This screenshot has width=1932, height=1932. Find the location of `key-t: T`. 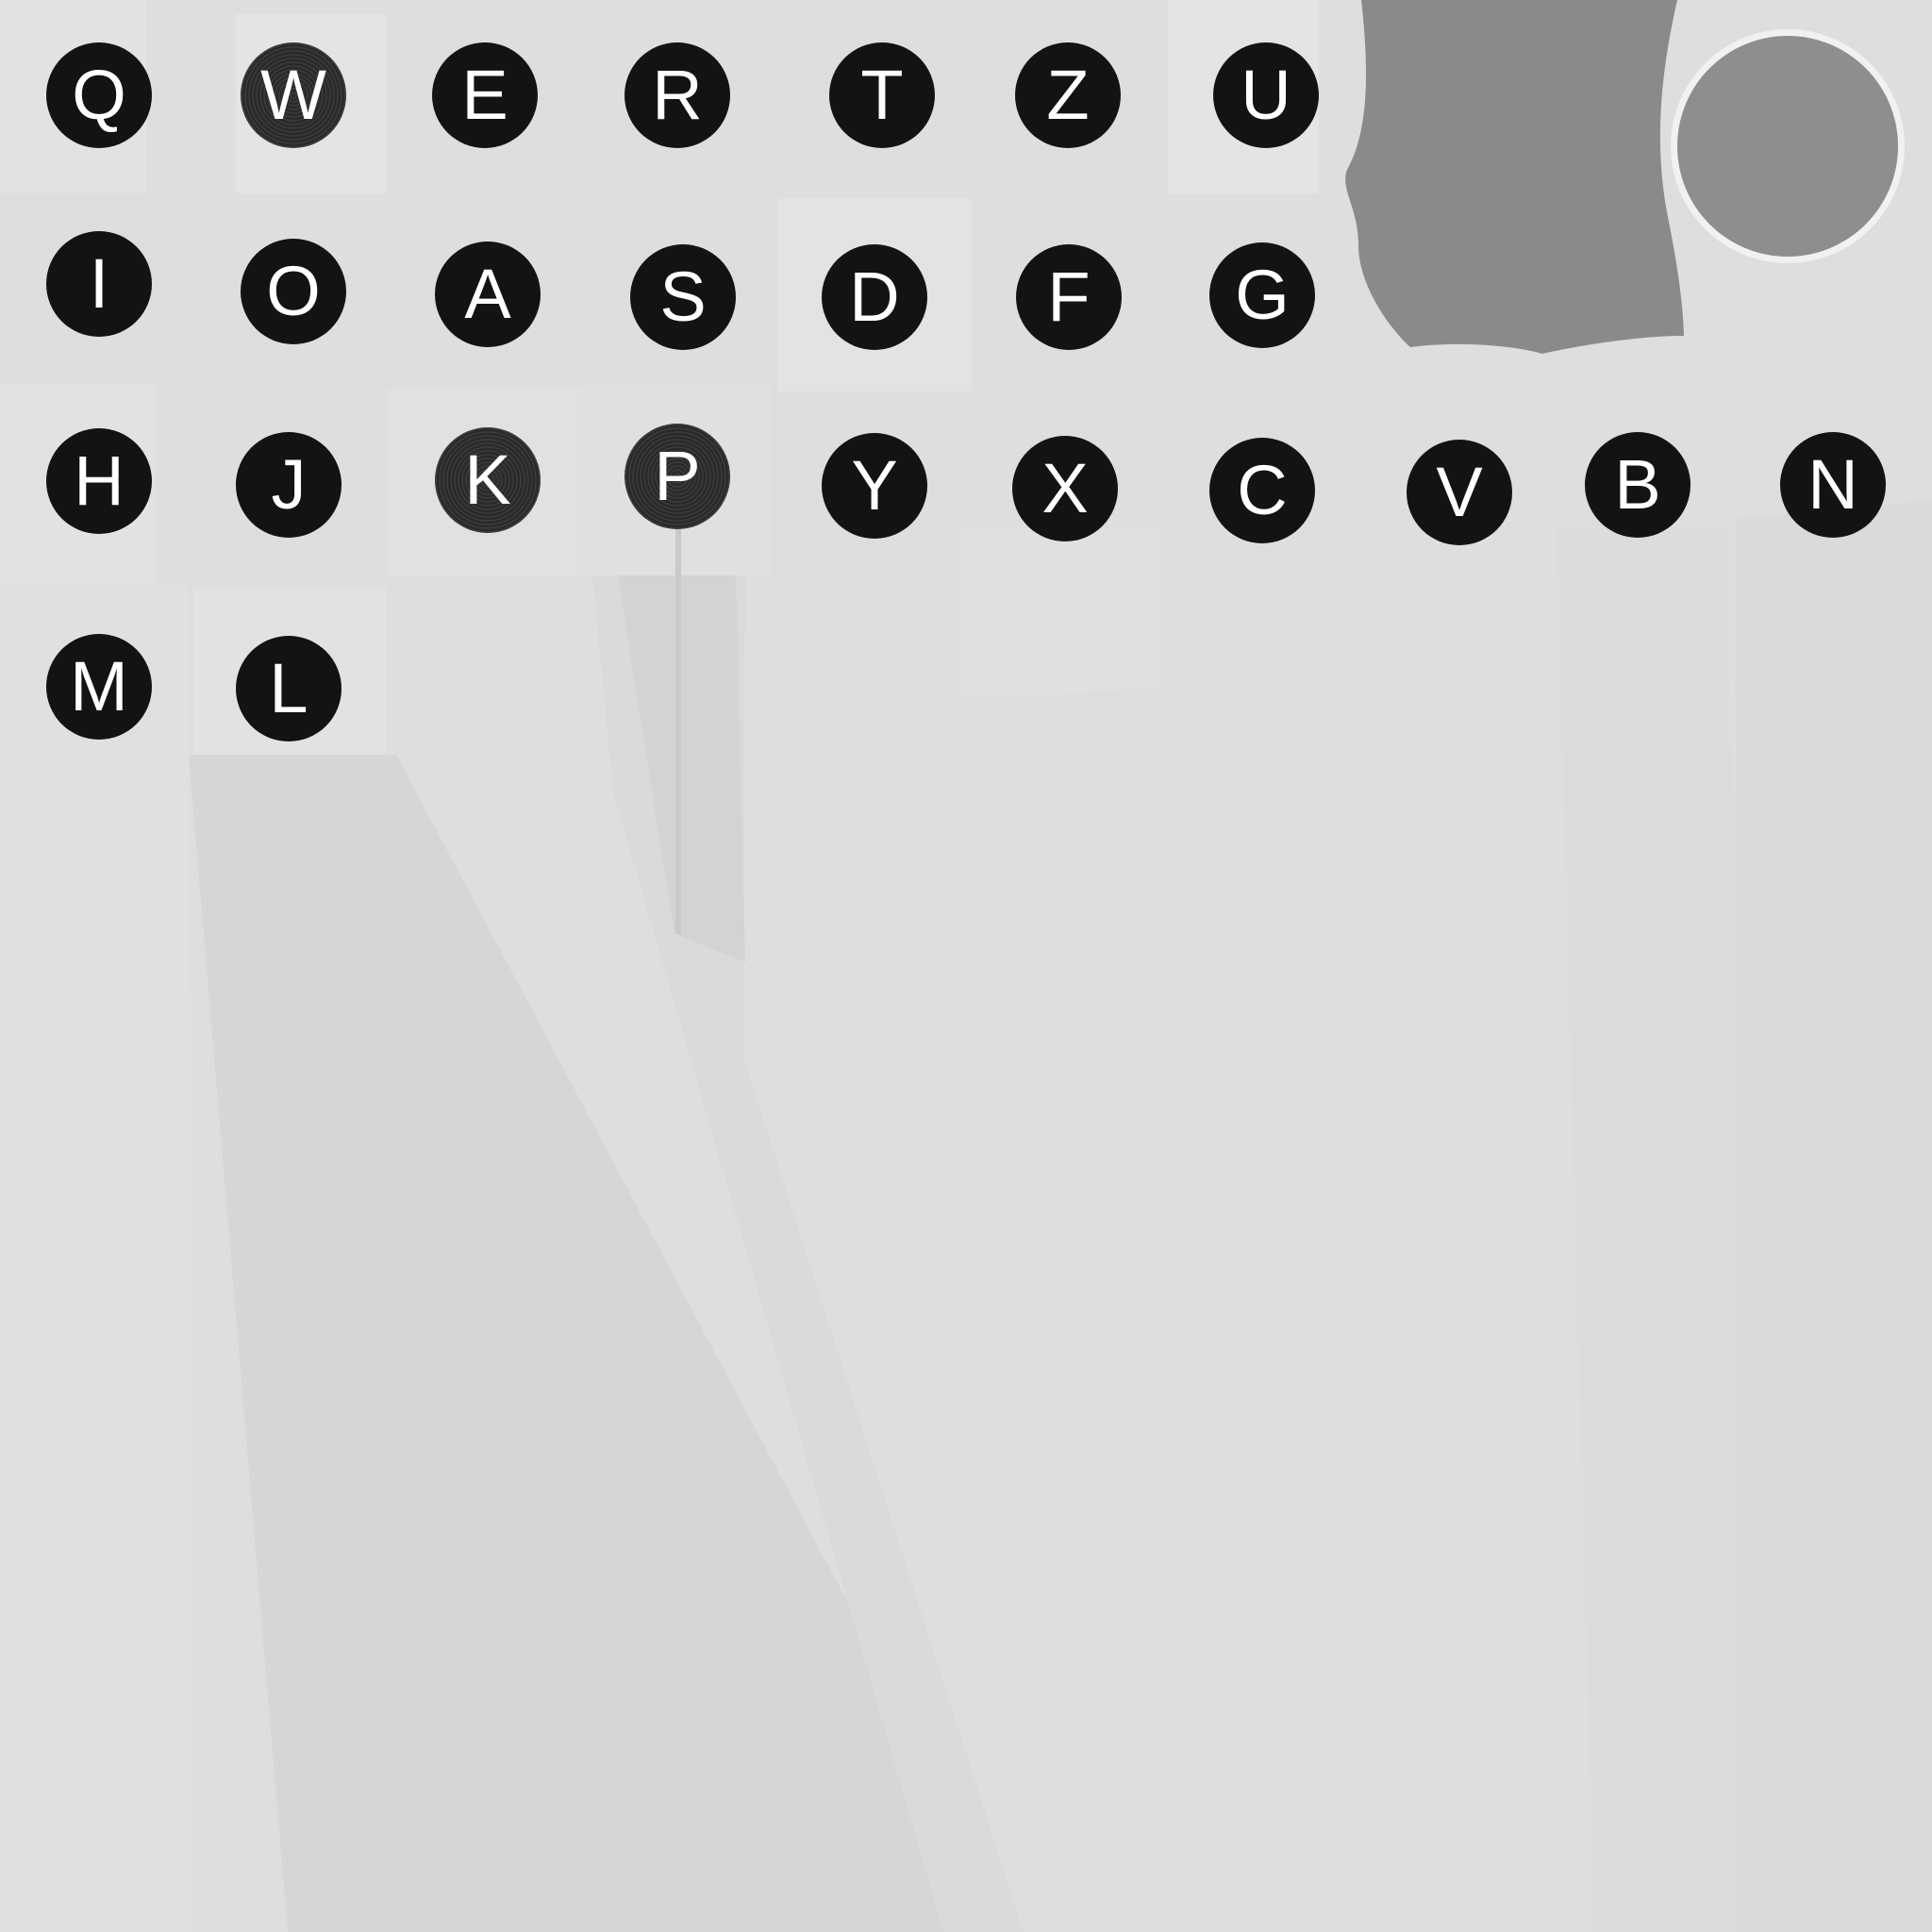

key-t: T is located at coordinates (882, 95).